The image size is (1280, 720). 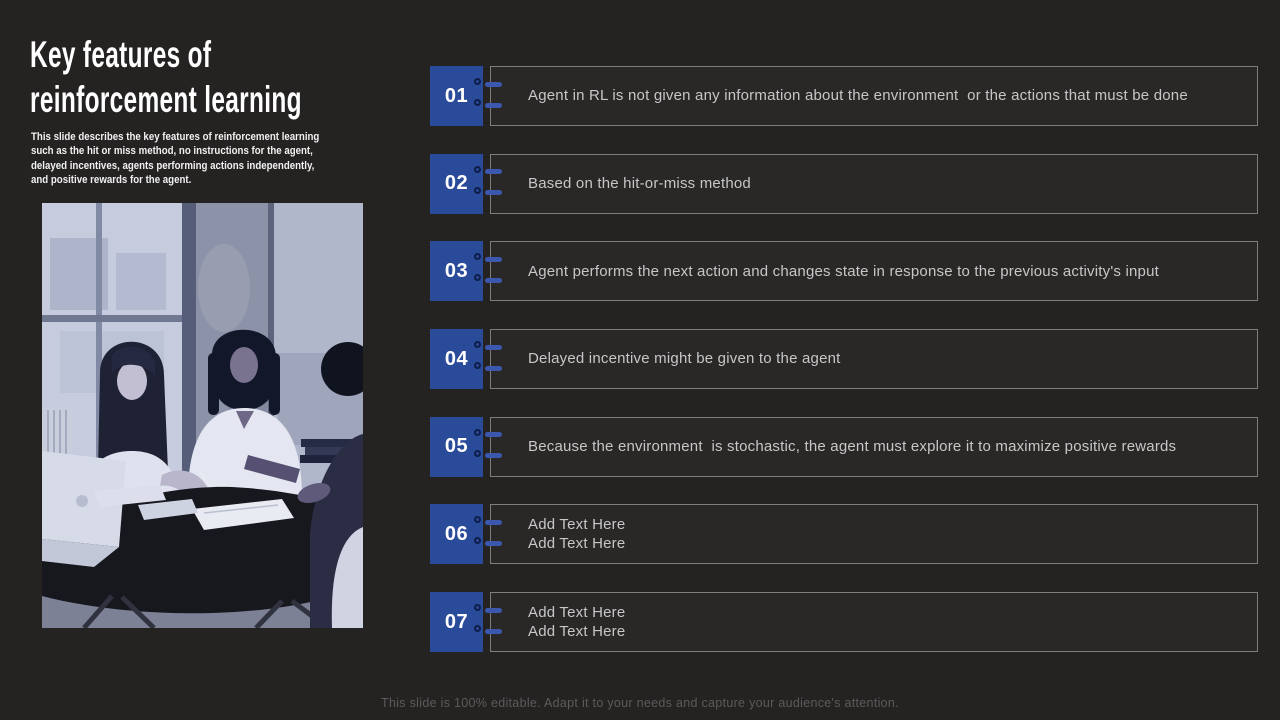 I want to click on feature-row: 02 Based on the hit-or-miss method, so click(x=844, y=183).